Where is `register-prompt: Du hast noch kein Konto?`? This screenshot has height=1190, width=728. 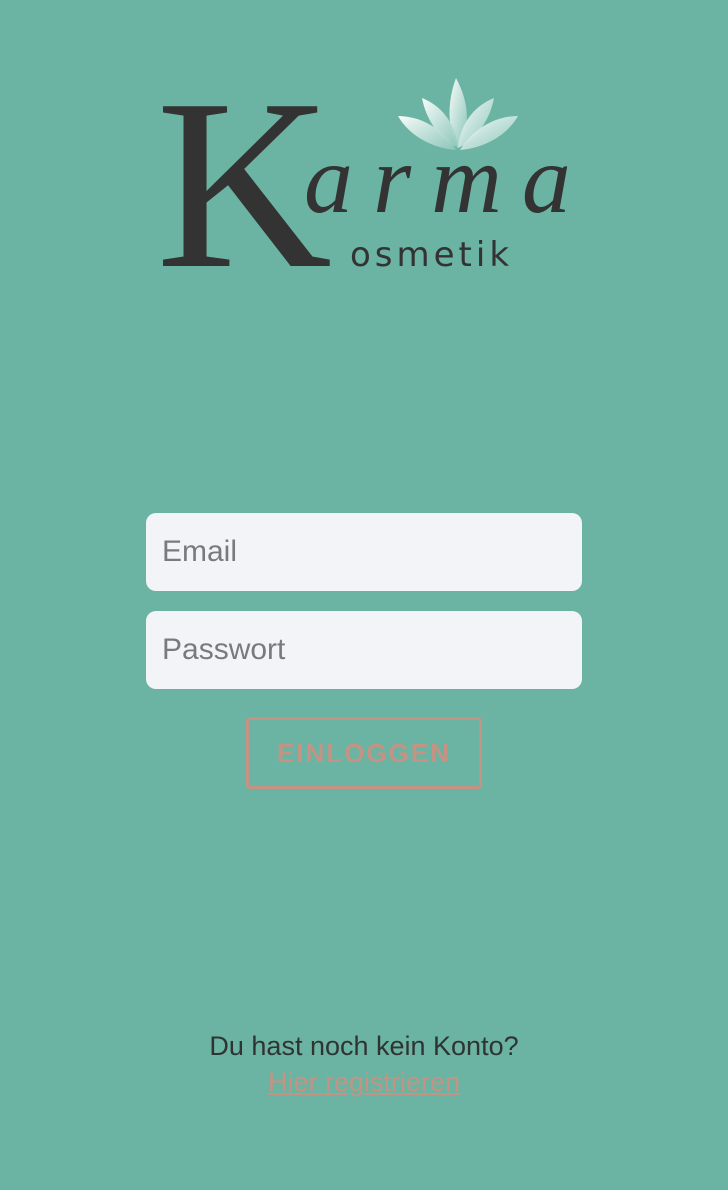
register-prompt: Du hast noch kein Konto? is located at coordinates (364, 1046).